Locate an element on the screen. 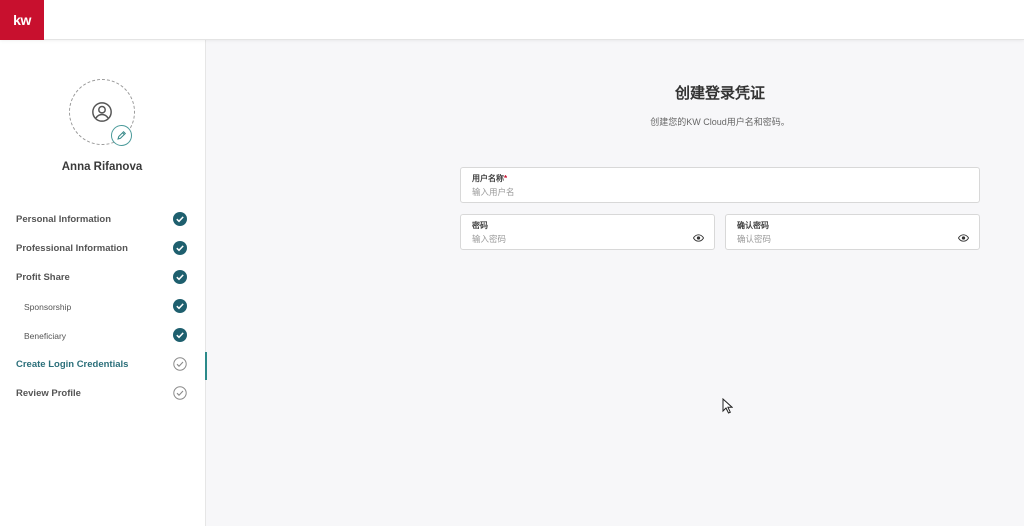  step-label: Review Profile is located at coordinates (48, 393).